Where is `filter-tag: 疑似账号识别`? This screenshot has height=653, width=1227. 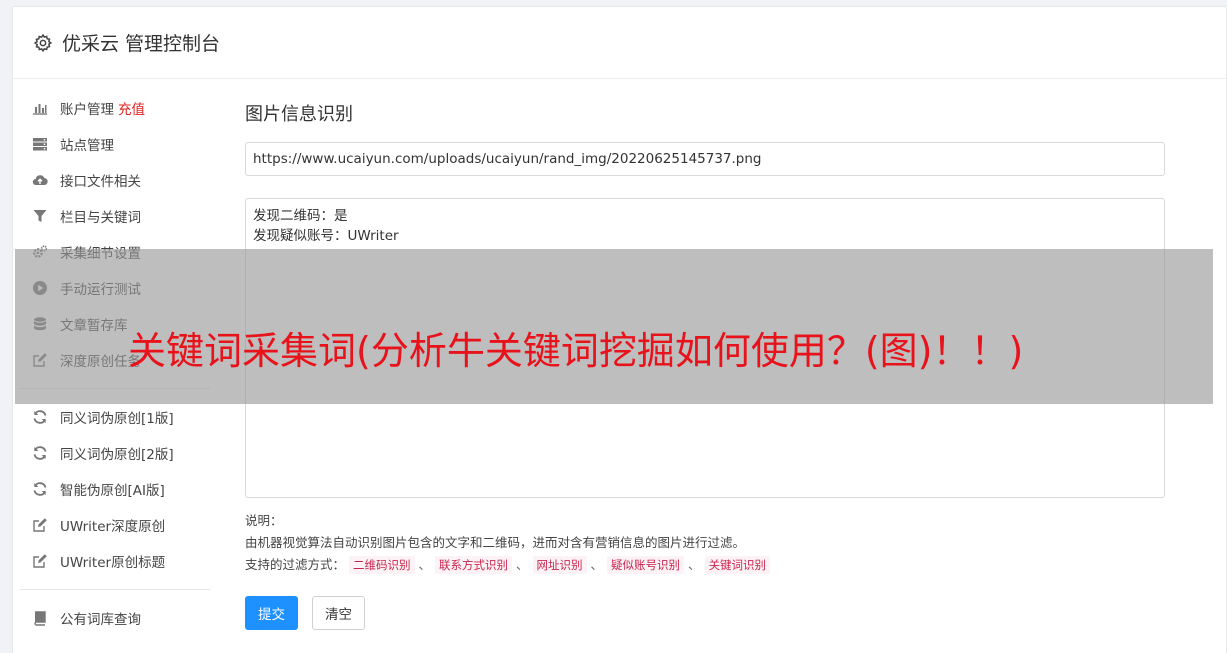 filter-tag: 疑似账号识别 is located at coordinates (646, 565).